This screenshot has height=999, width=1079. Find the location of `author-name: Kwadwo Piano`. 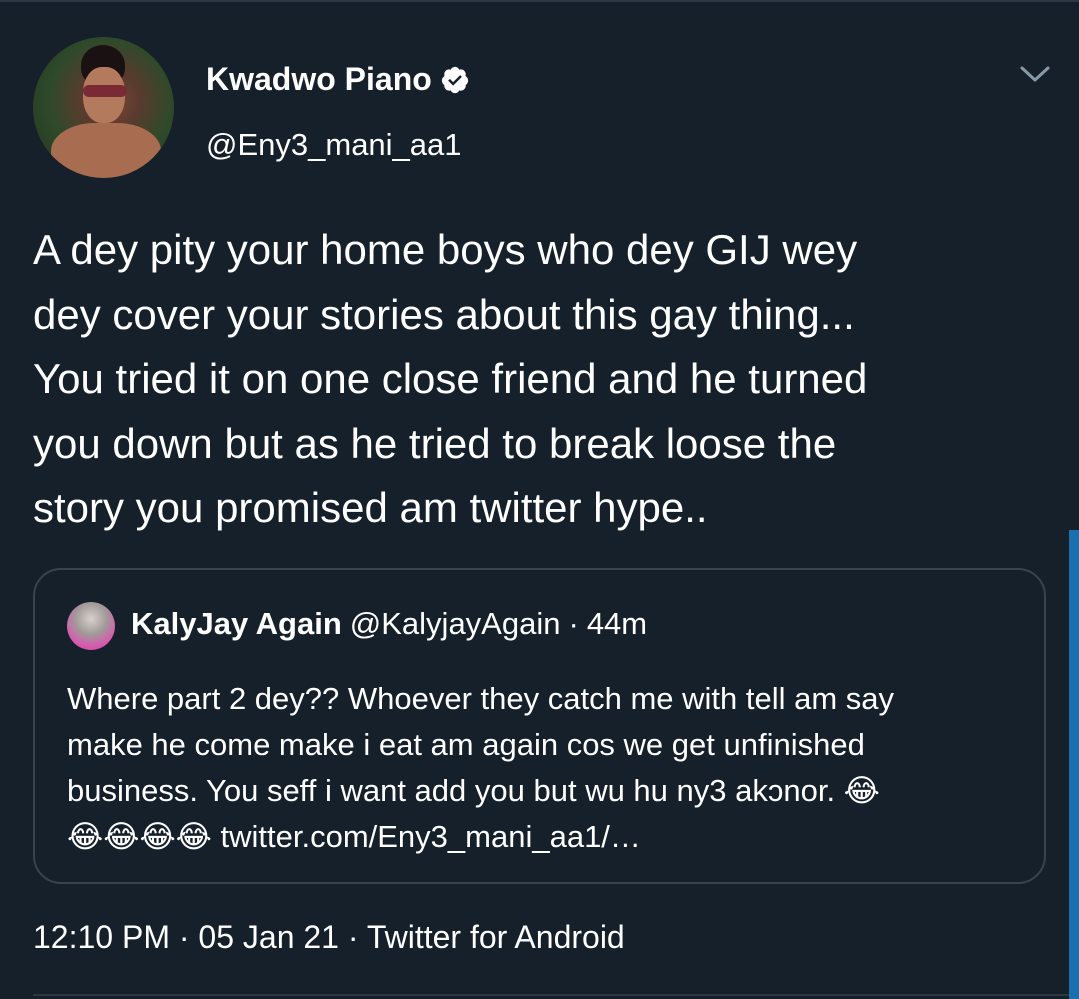

author-name: Kwadwo Piano is located at coordinates (319, 79).